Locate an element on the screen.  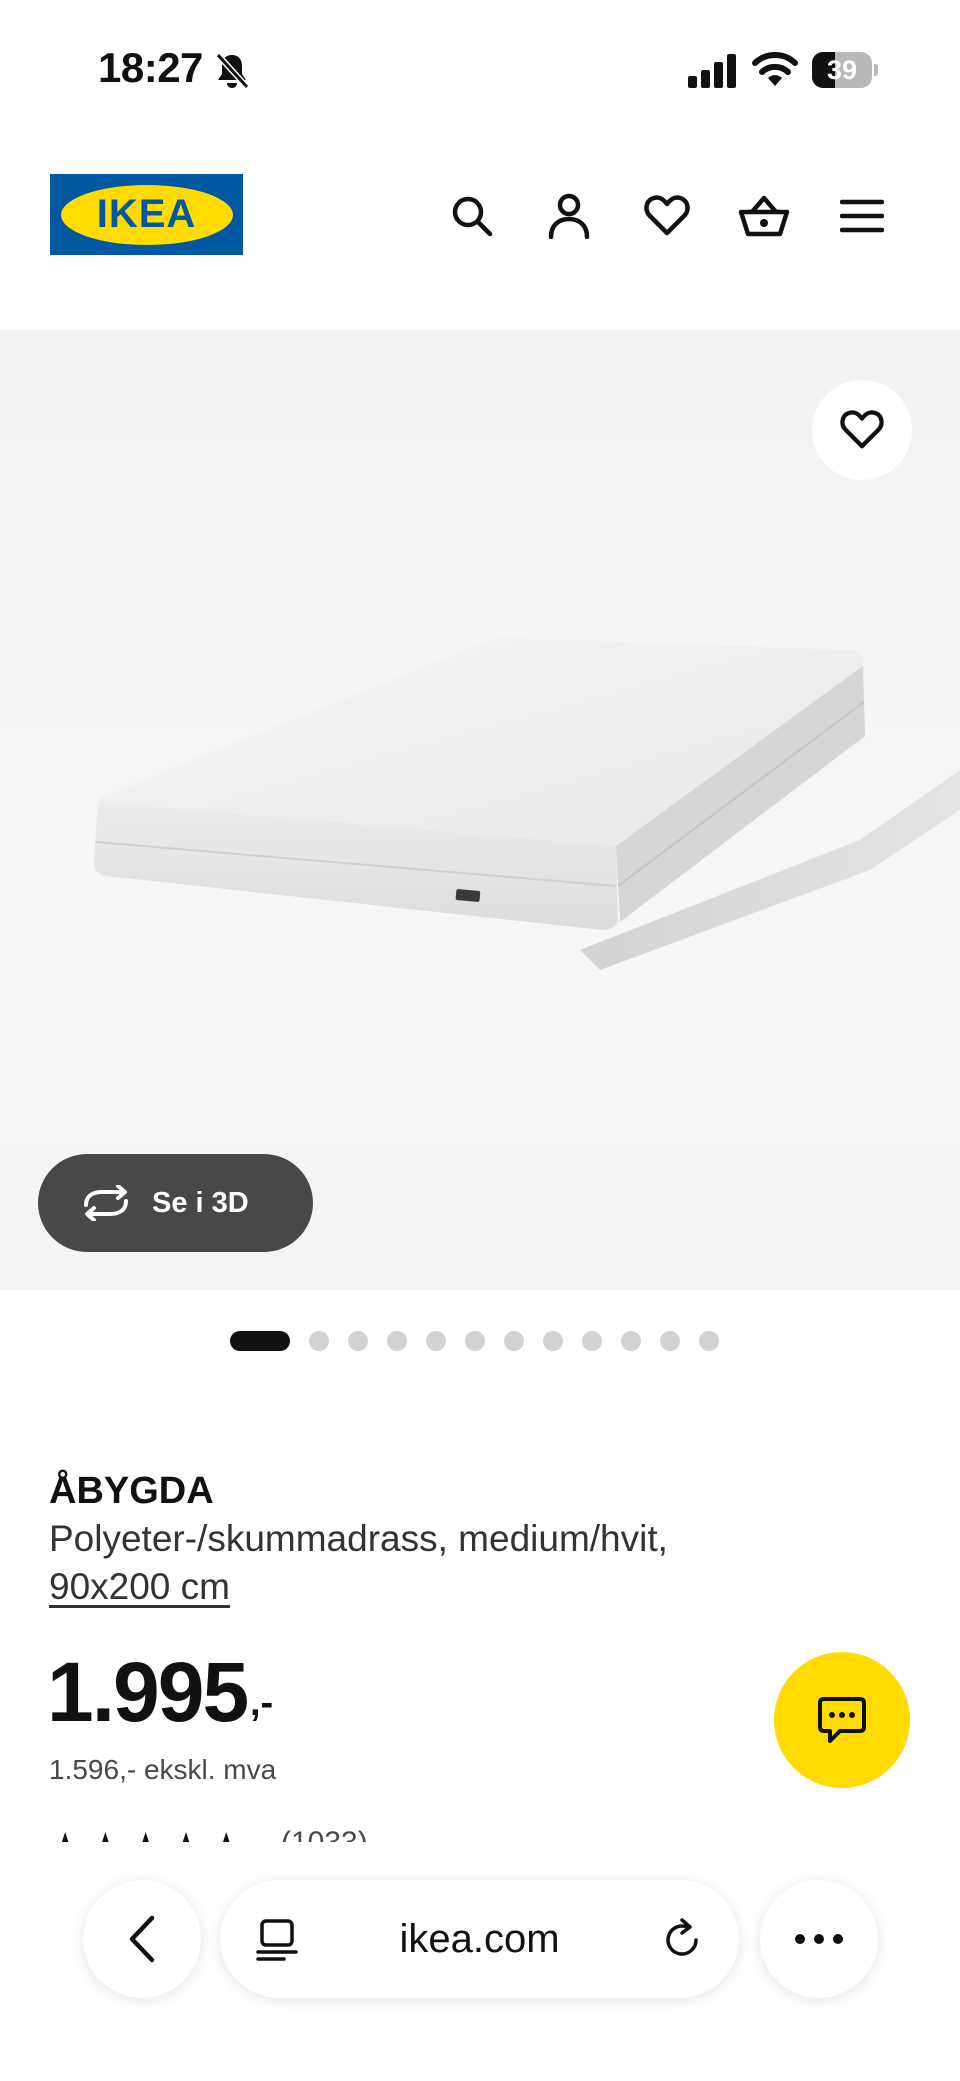
product-name: ÅBYGDA is located at coordinates (131, 1491).